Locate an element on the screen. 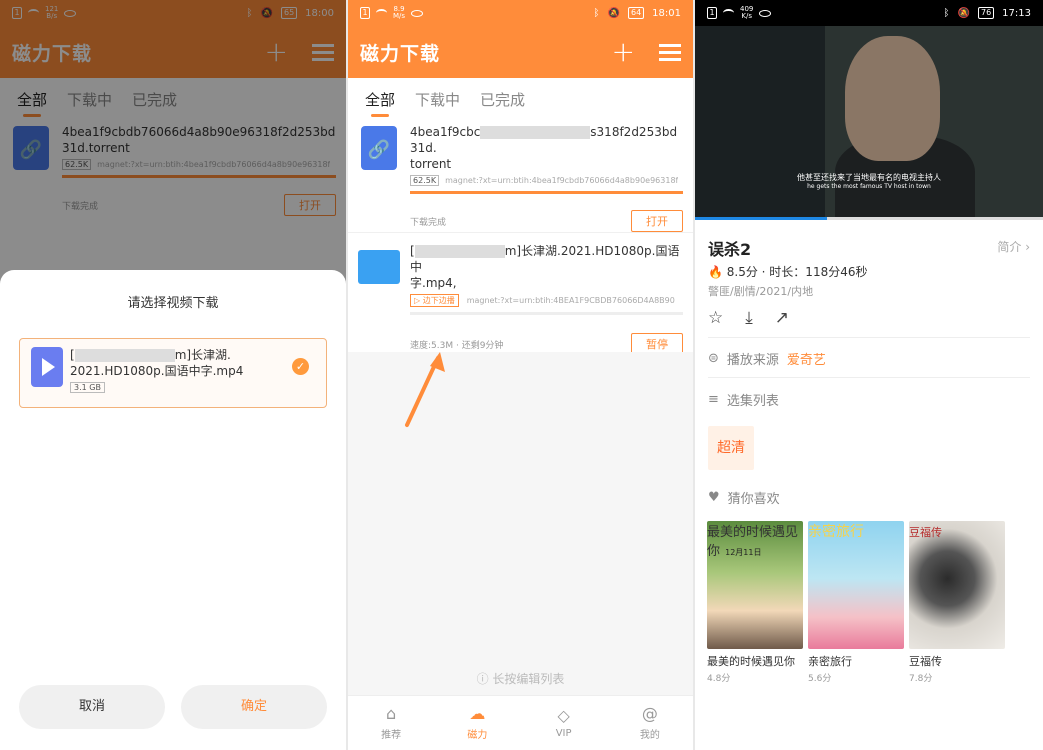 The width and height of the screenshot is (1043, 750). file-size: 62.5K is located at coordinates (425, 180).